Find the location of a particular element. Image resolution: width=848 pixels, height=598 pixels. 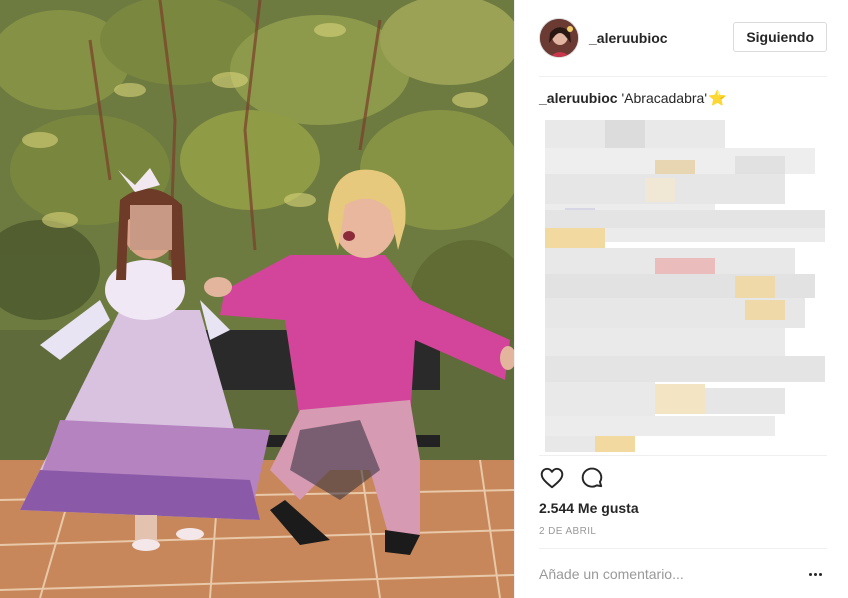

comment-bubble-icon is located at coordinates (592, 478).